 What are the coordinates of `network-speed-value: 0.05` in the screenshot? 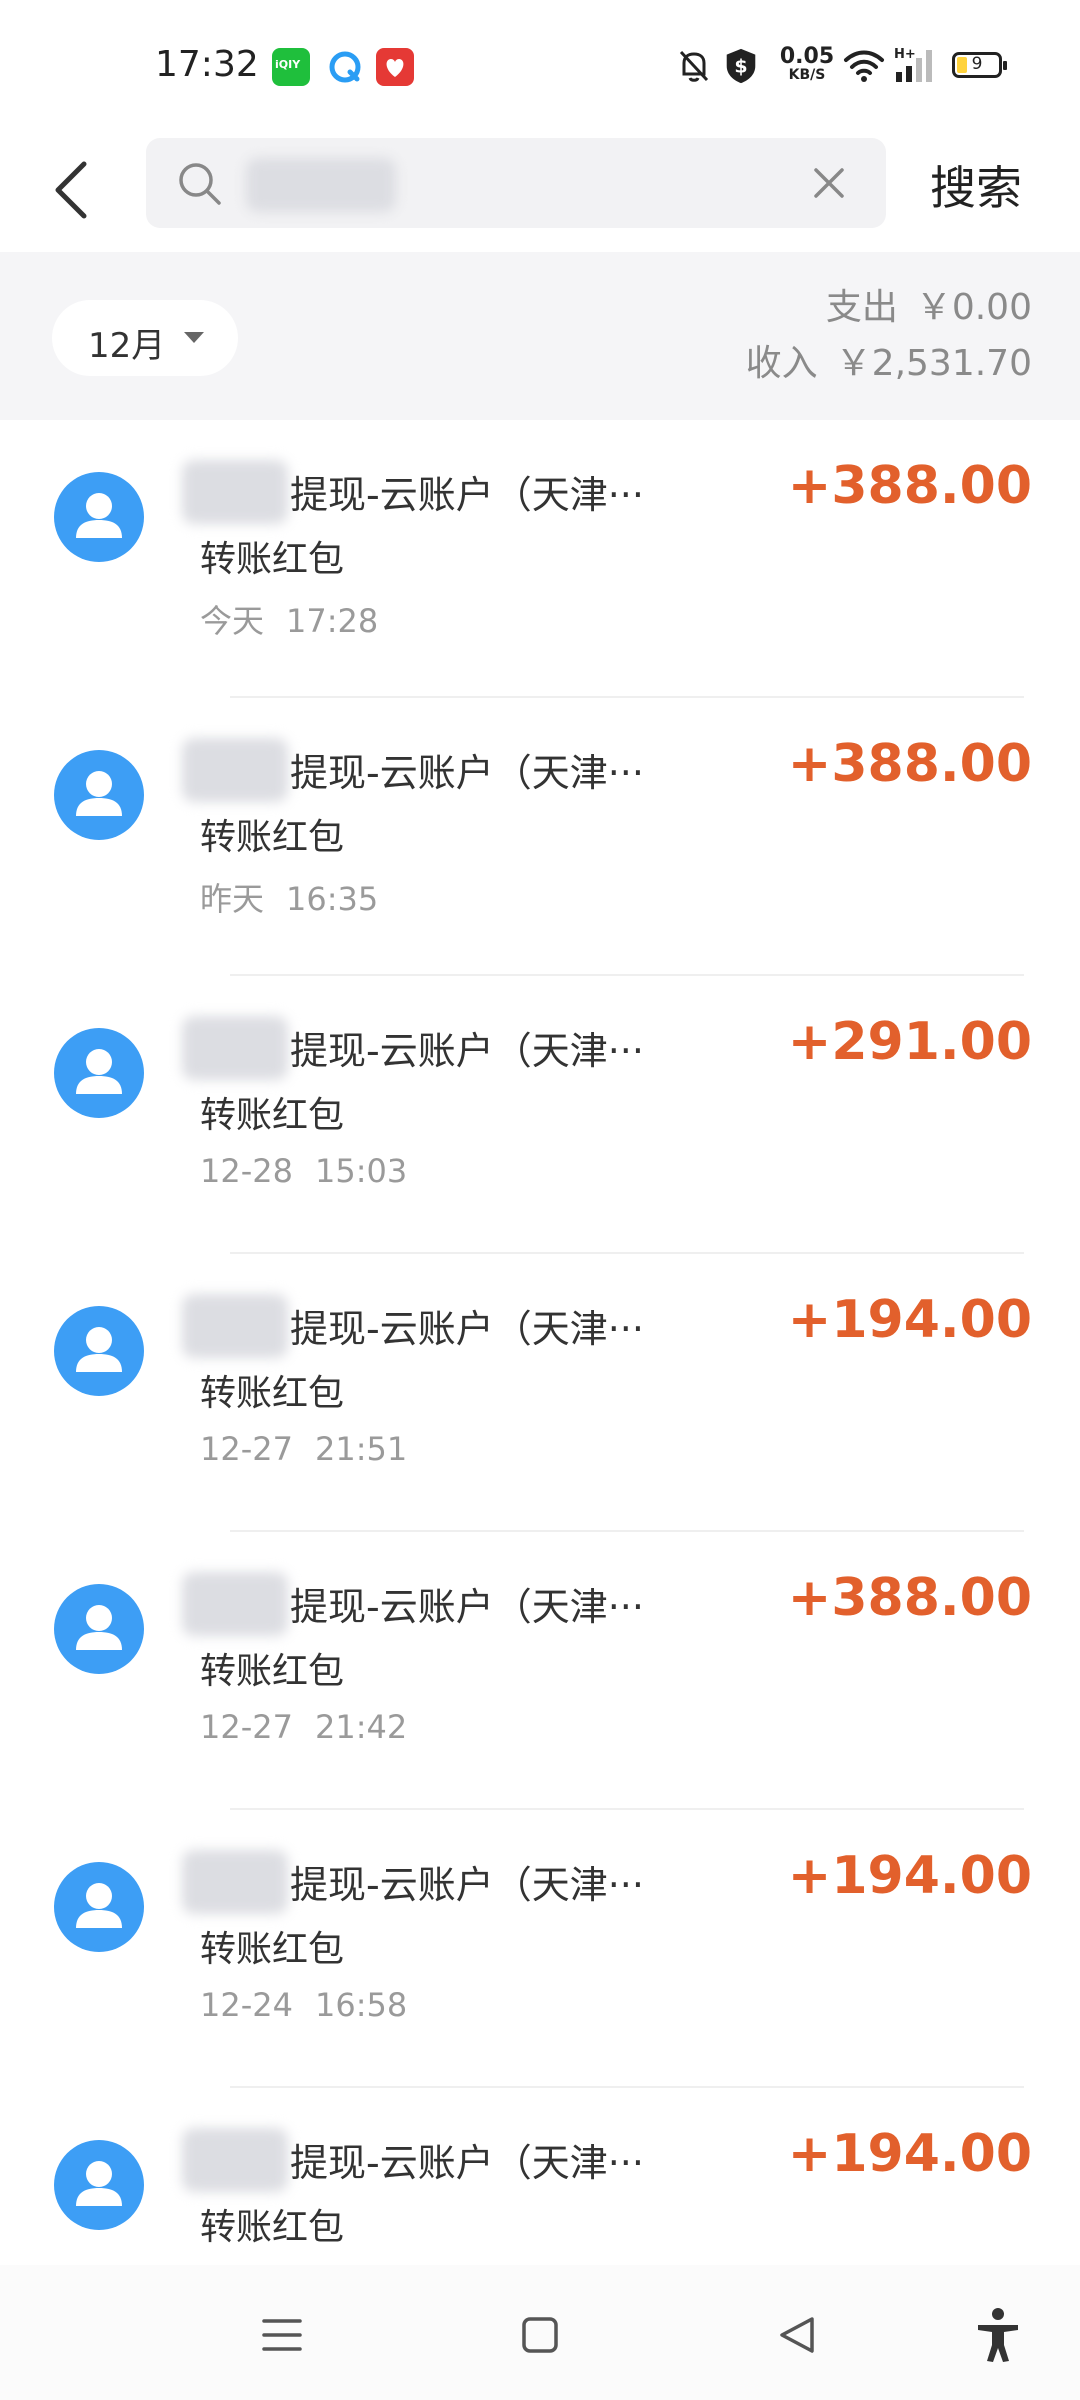 It's located at (807, 56).